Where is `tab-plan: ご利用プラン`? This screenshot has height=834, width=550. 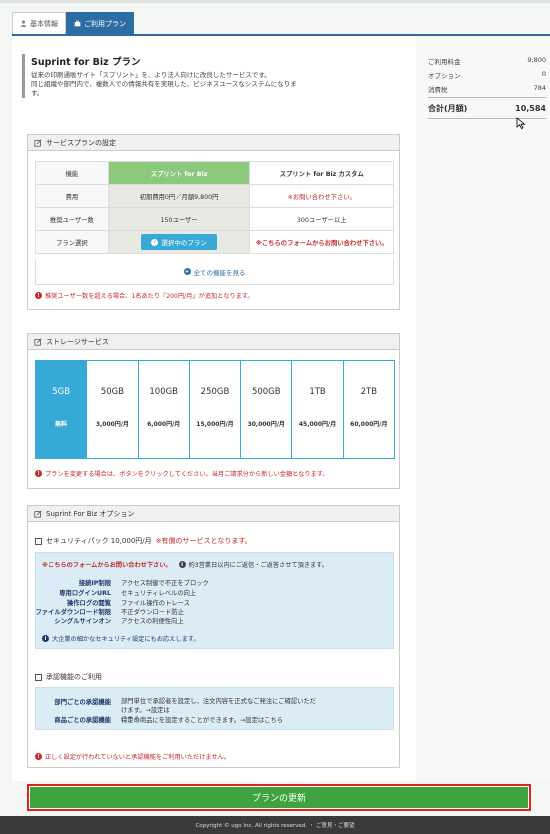 tab-plan: ご利用プラン is located at coordinates (100, 23).